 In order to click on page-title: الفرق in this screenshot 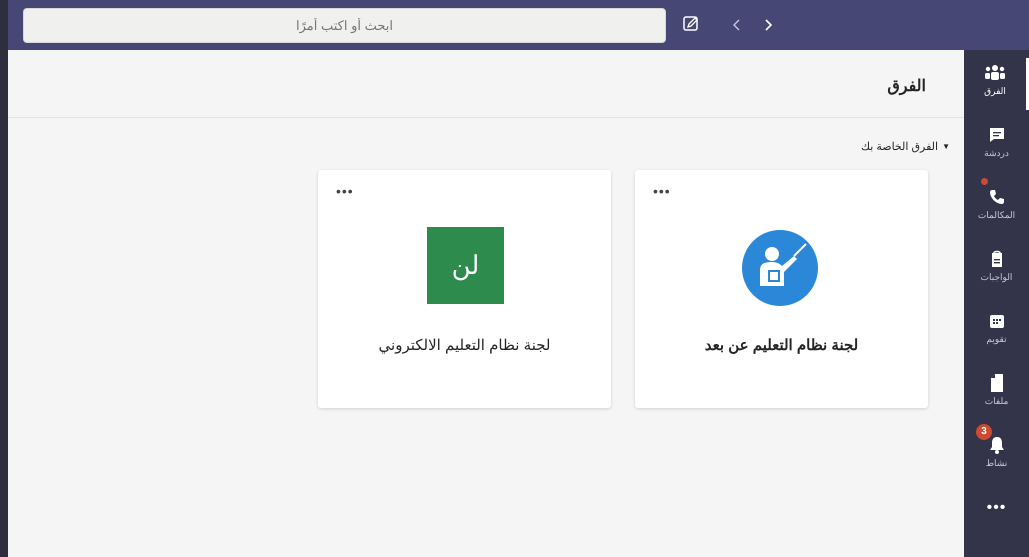, I will do `click(906, 86)`.